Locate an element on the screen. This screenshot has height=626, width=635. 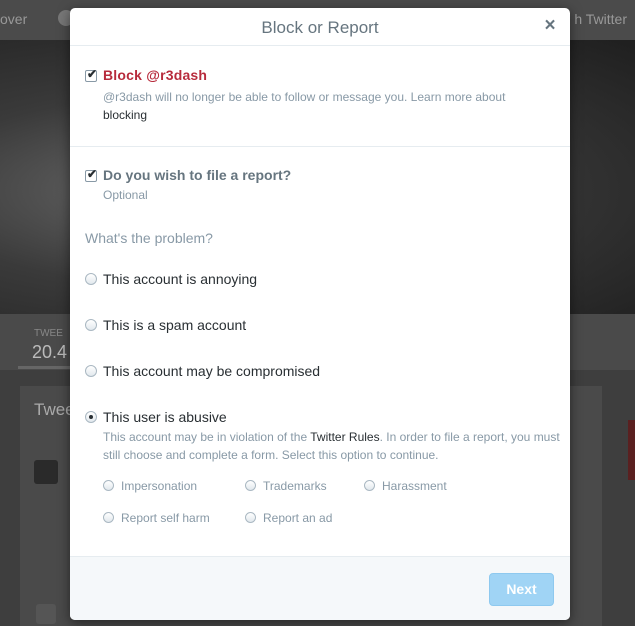
dialog-title: Block or Report is located at coordinates (320, 27).